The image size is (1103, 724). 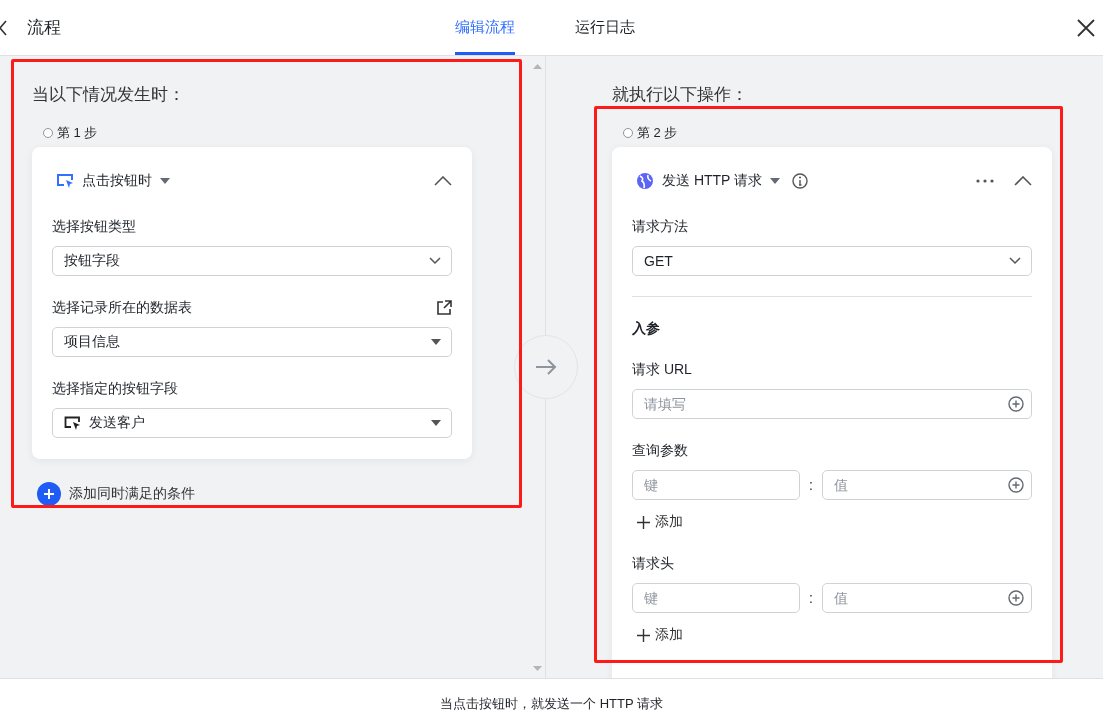 I want to click on select-field: 发送客户, so click(x=252, y=423).